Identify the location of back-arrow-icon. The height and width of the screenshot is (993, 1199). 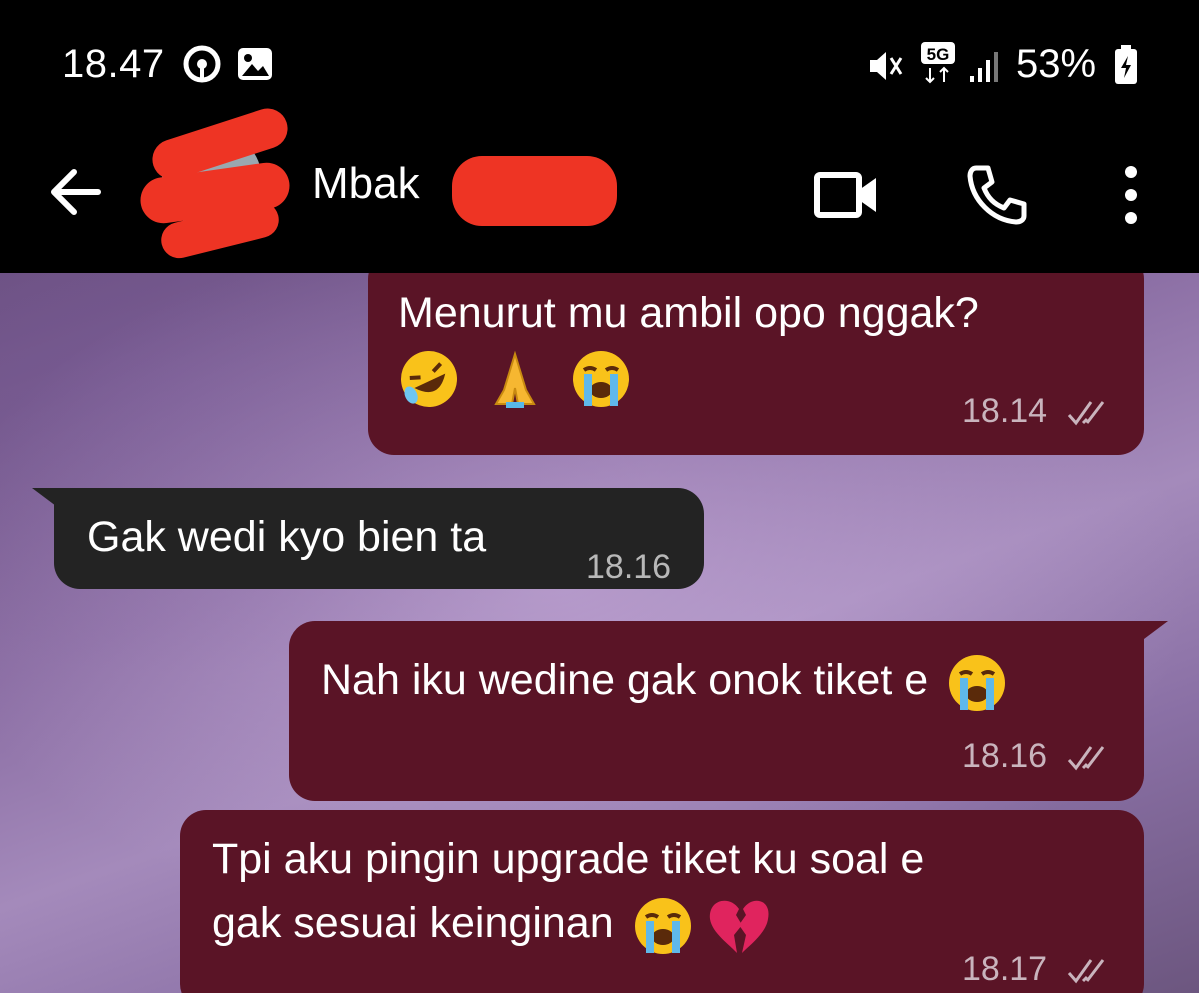
(76, 192).